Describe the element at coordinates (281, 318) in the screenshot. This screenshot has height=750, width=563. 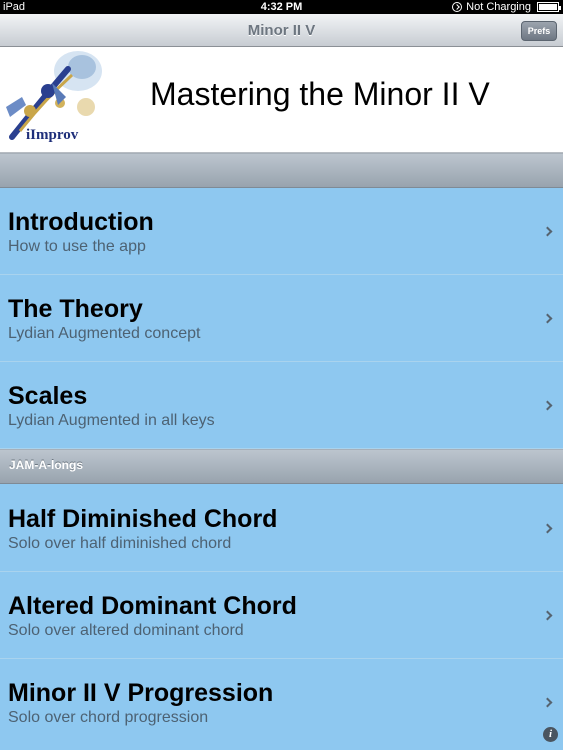
I see `list-item-the-theory: The Theory Lydian Augmented concept` at that location.